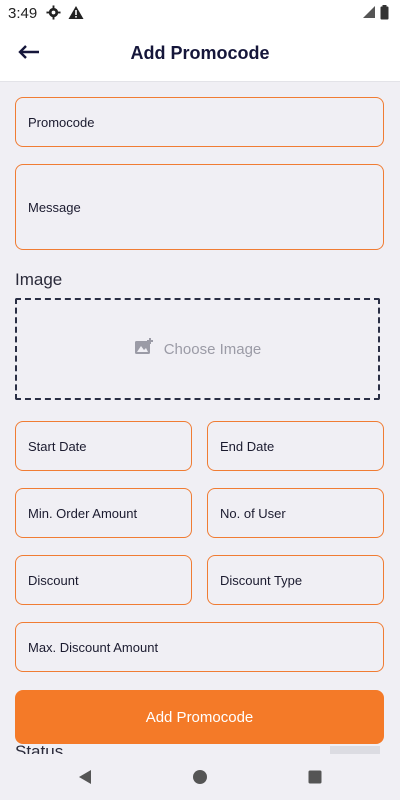 The image size is (400, 800). Describe the element at coordinates (199, 647) in the screenshot. I see `max-discount-amount-field: Max. Discount Amount` at that location.